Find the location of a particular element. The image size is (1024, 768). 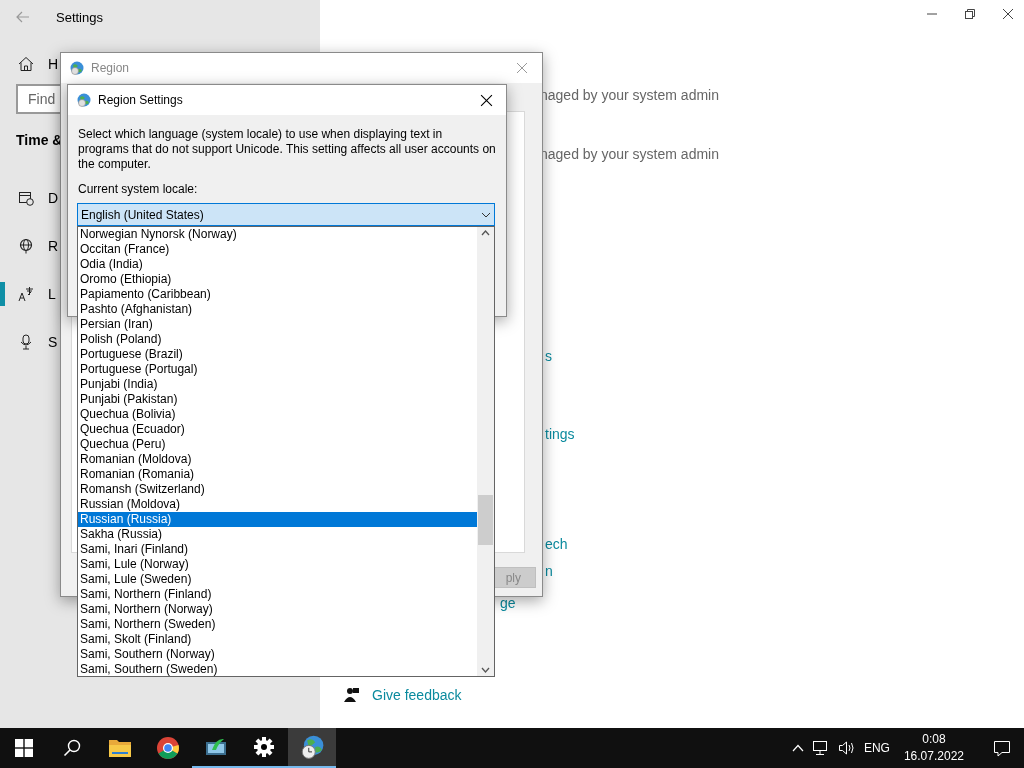

network-icon is located at coordinates (820, 748).